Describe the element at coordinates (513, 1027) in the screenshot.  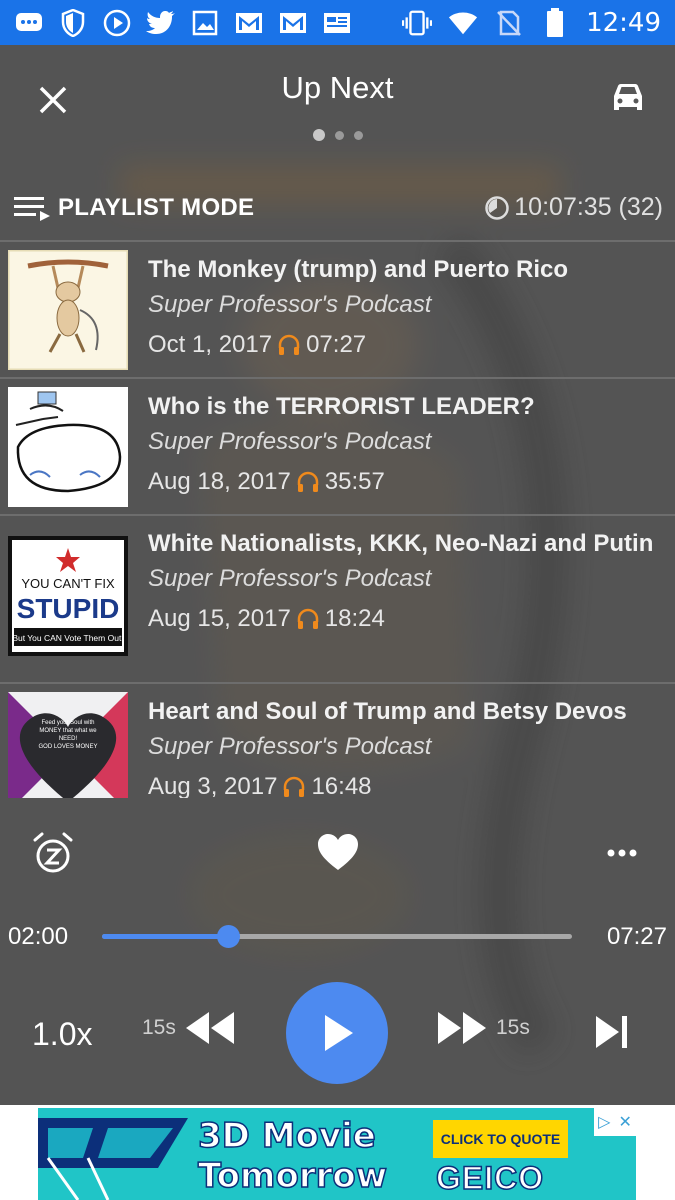
I see `forward-label: 15s` at that location.